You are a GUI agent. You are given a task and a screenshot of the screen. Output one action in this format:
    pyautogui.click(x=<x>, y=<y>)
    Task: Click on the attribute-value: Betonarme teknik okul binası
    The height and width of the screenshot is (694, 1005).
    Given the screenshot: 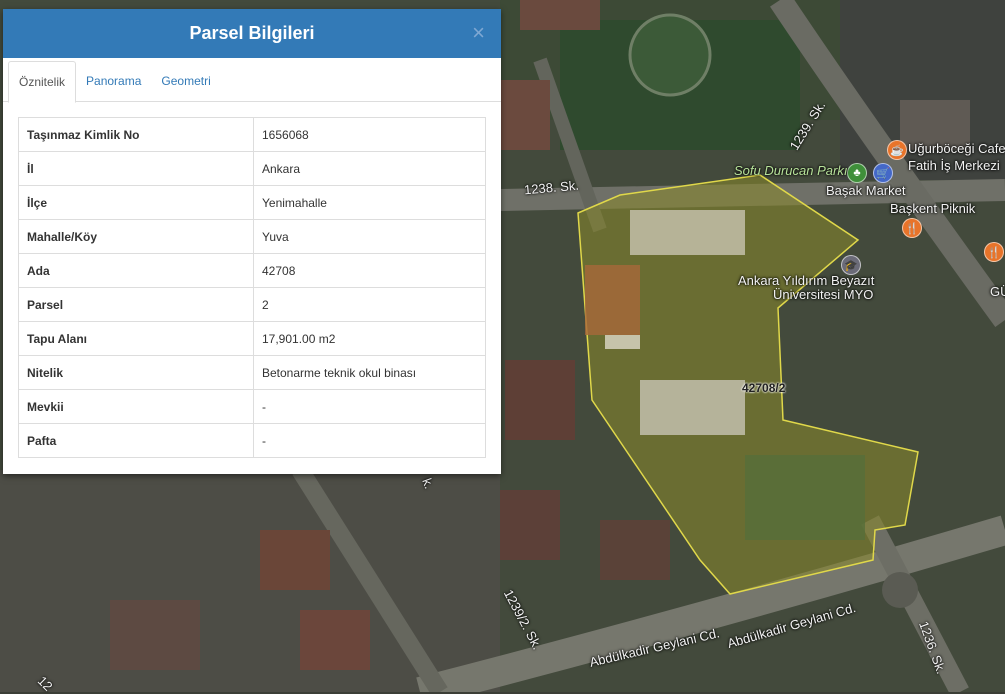 What is the action you would take?
    pyautogui.click(x=369, y=372)
    